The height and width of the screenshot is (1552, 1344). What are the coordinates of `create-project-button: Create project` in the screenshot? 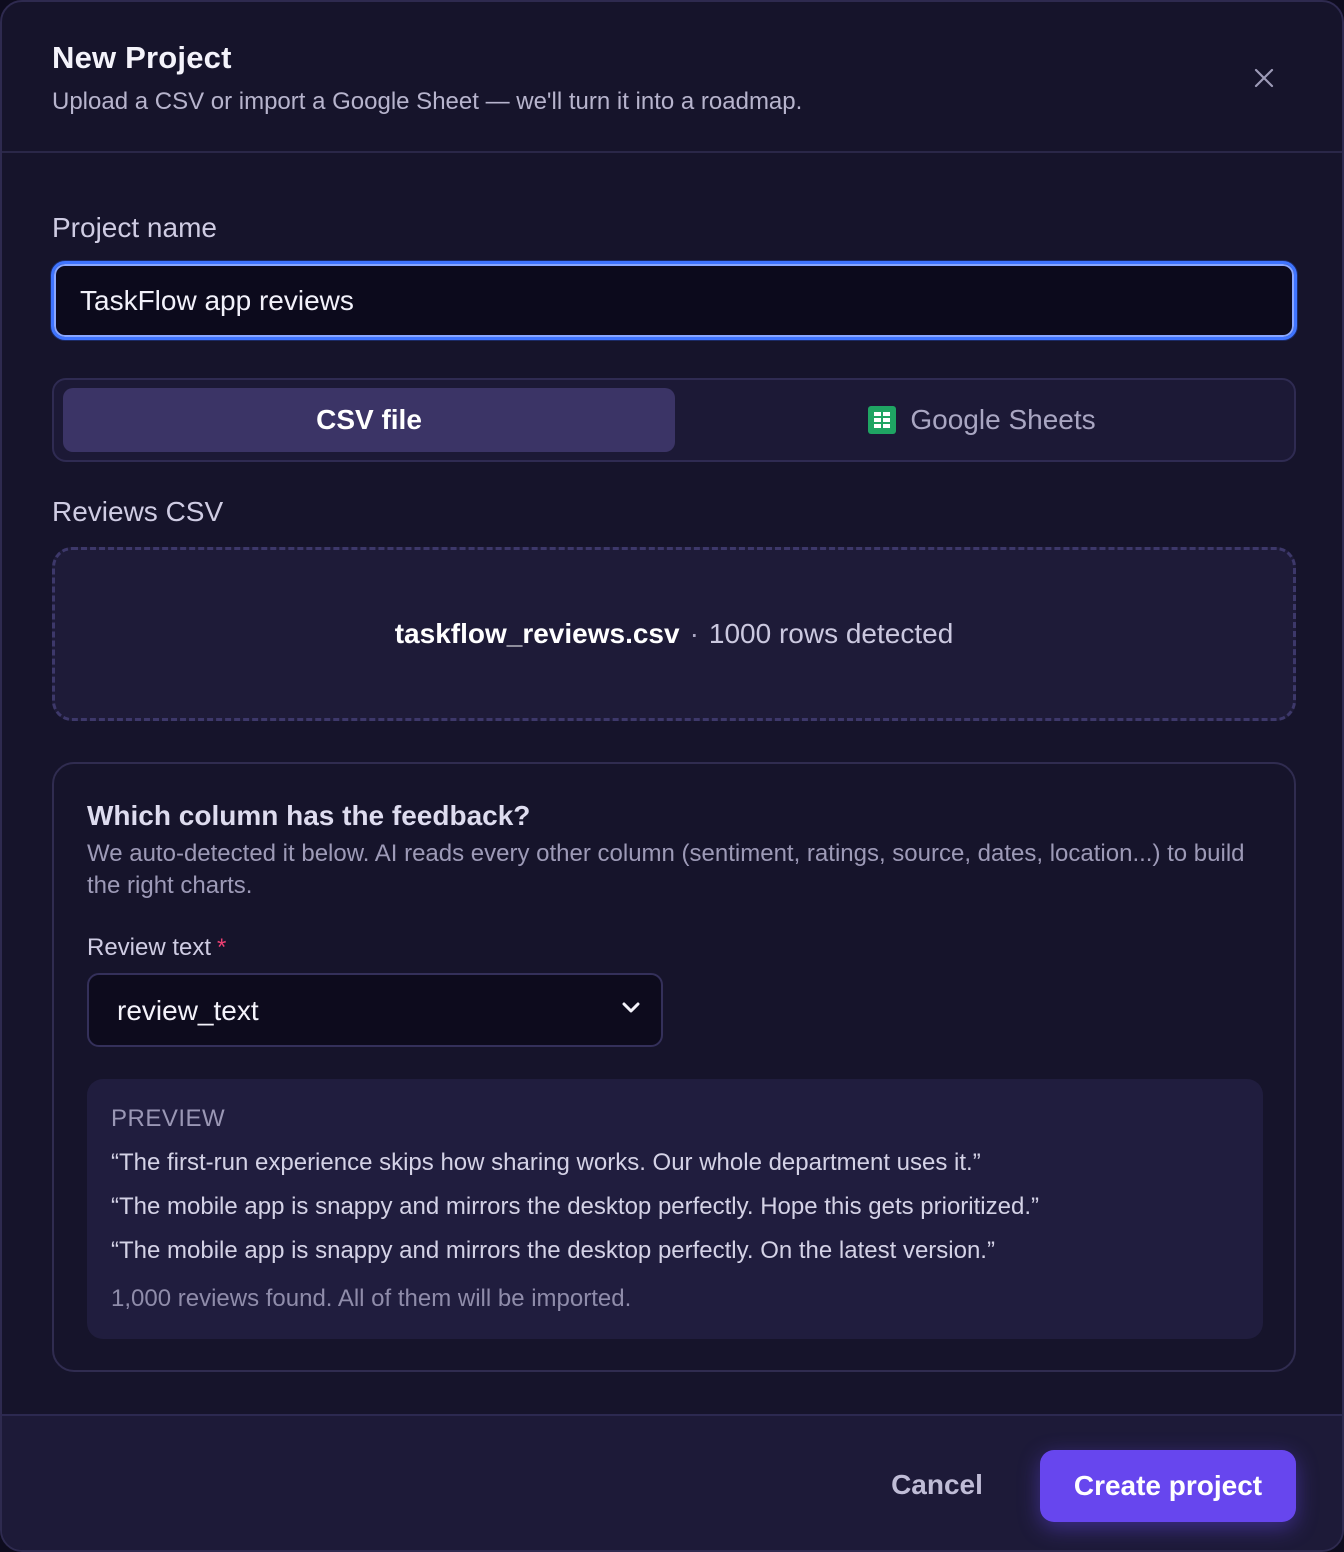 It's located at (1168, 1486).